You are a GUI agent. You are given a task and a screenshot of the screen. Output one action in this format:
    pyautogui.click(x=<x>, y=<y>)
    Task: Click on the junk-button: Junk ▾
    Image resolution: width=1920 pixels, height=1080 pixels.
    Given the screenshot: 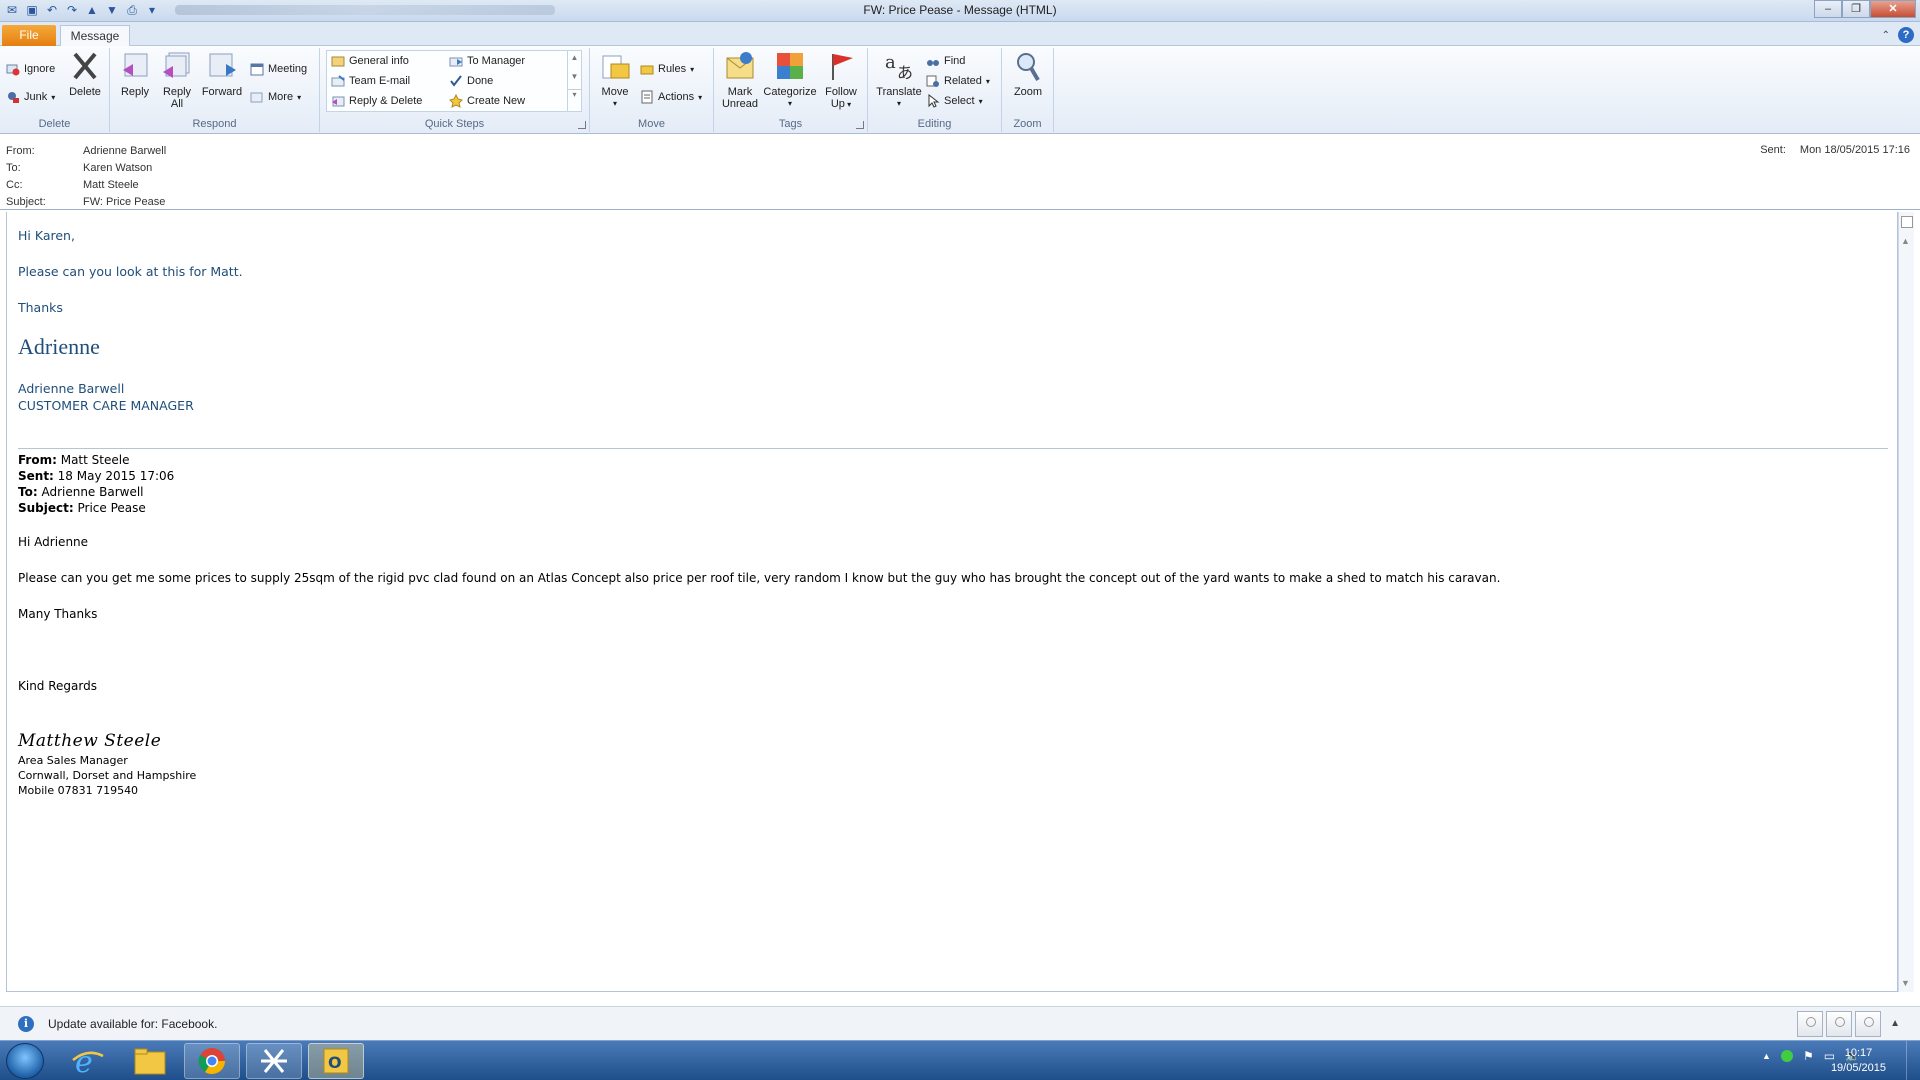 What is the action you would take?
    pyautogui.click(x=30, y=97)
    